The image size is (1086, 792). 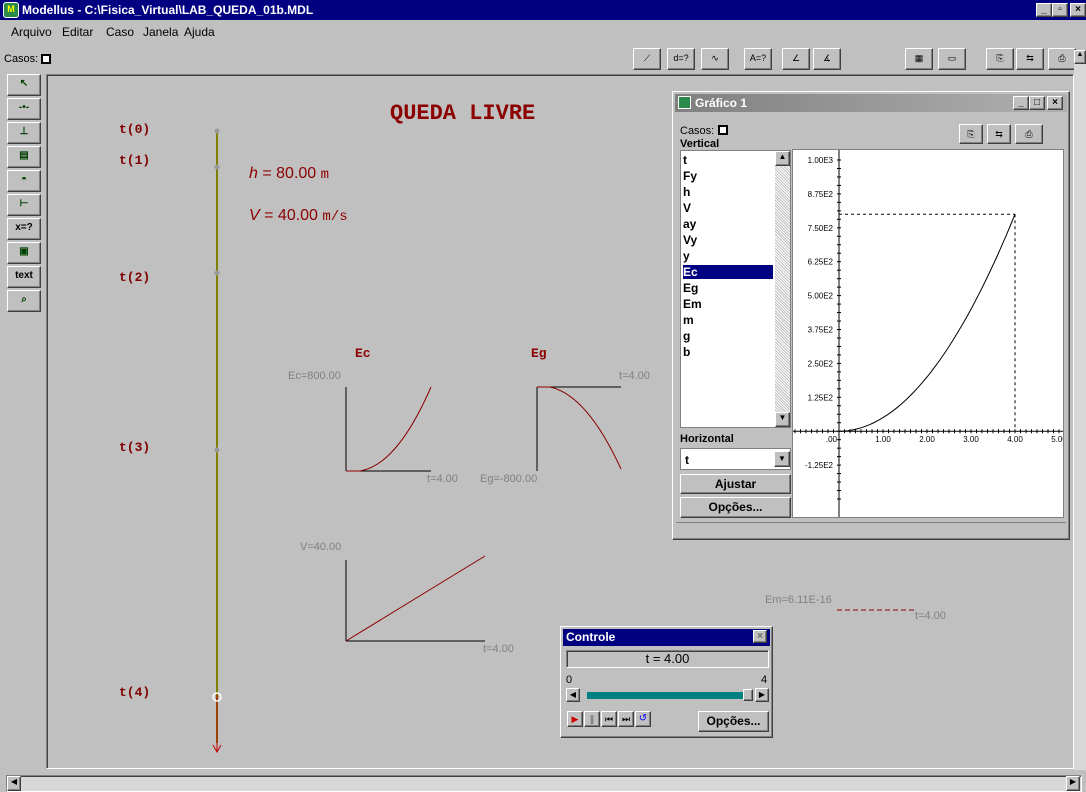 I want to click on series-line, so click(x=927, y=323).